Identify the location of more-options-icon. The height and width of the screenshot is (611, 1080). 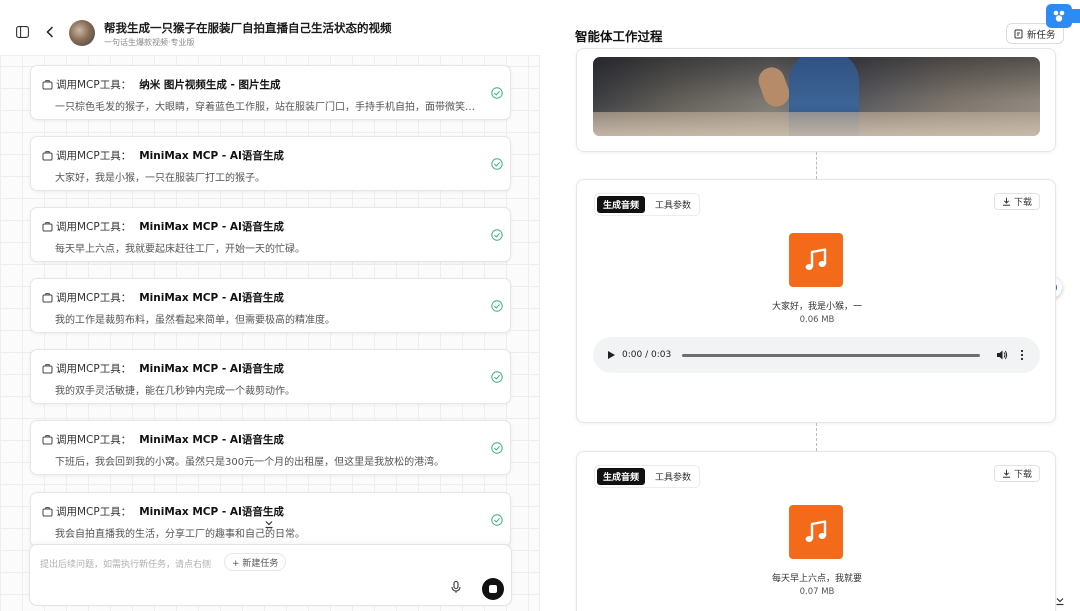
(1022, 355).